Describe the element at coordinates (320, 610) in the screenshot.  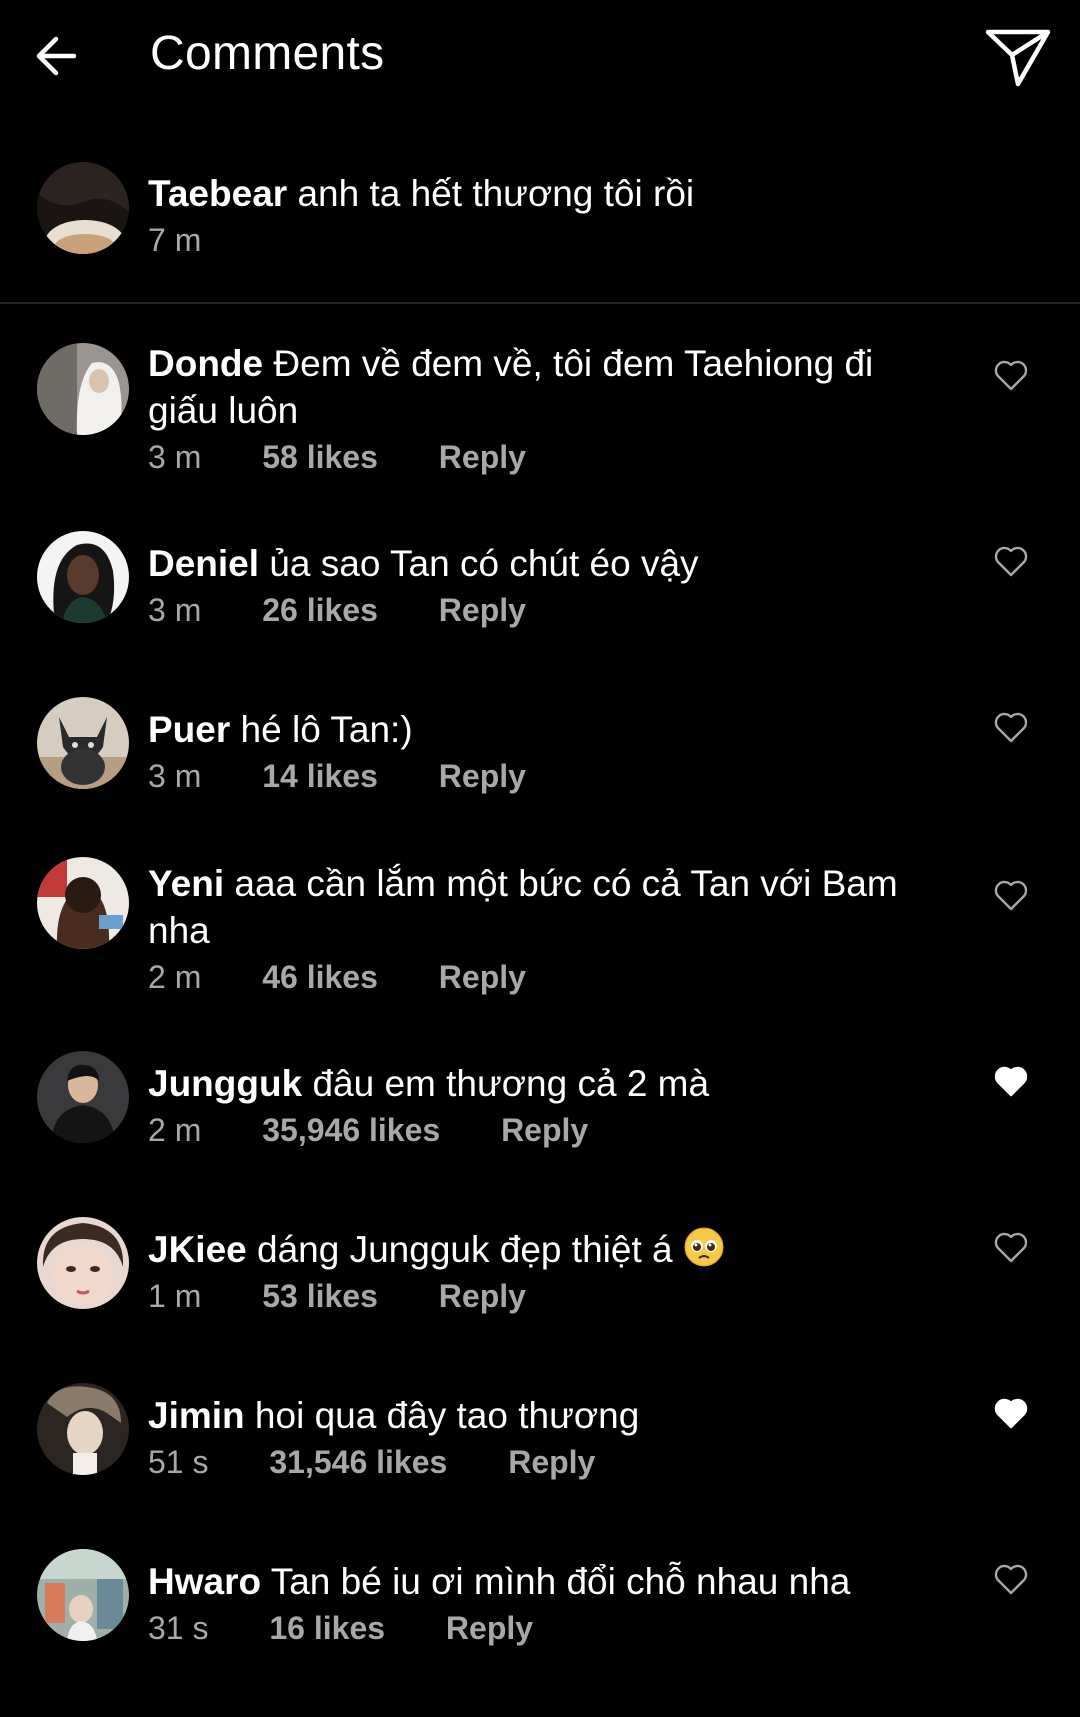
I see `likes-count: 26 likes` at that location.